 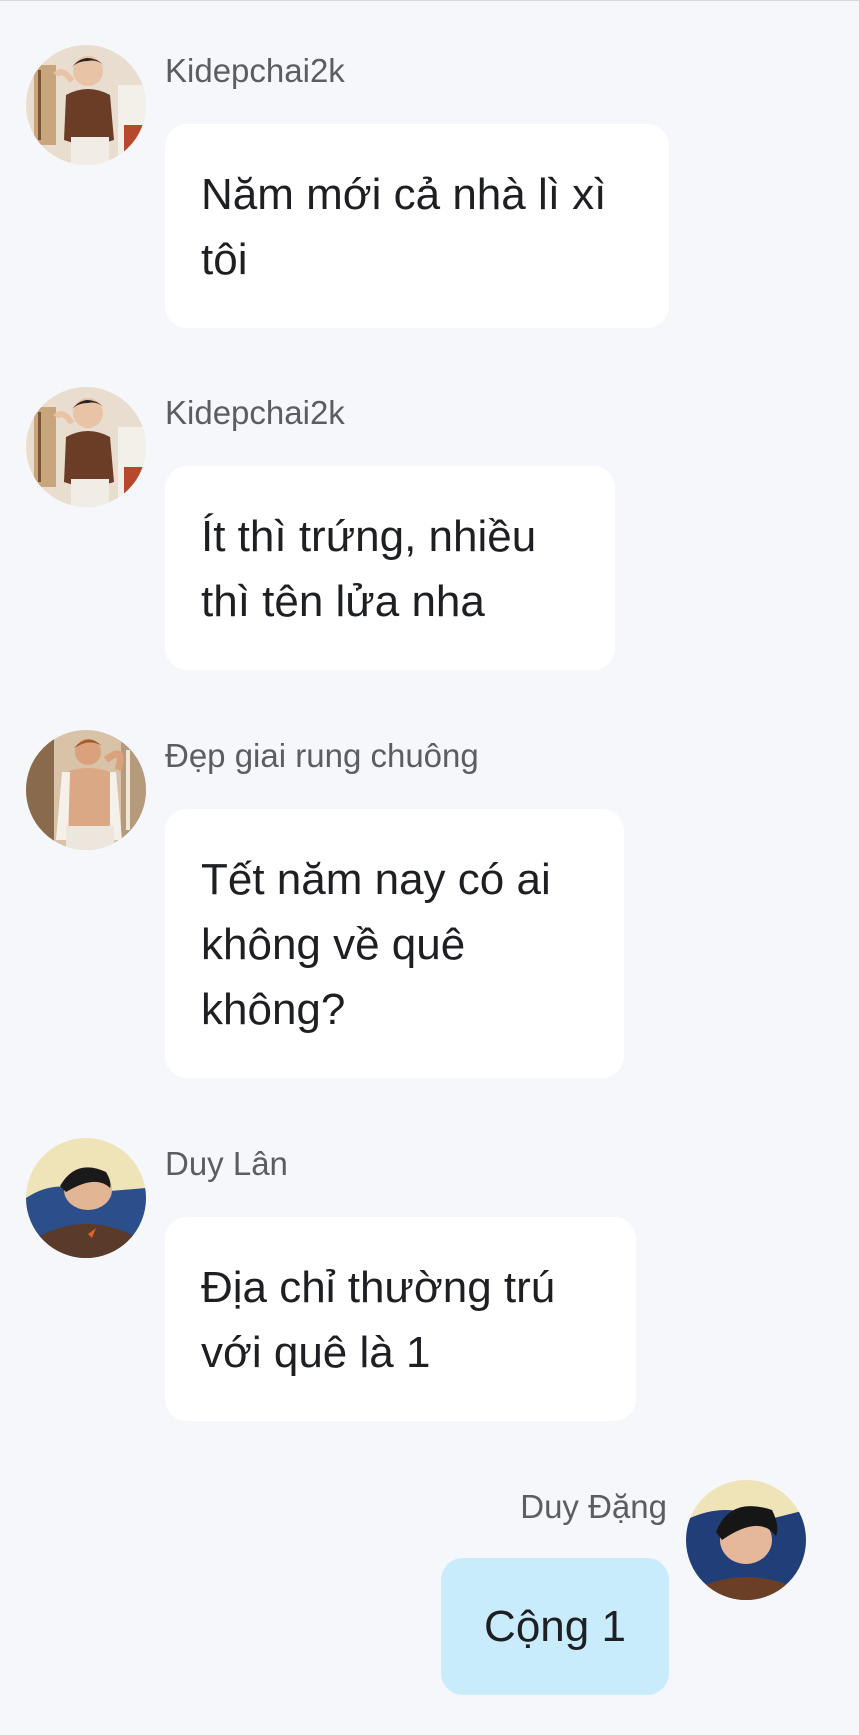 What do you see at coordinates (394, 943) in the screenshot?
I see `message-bubble: Tết năm nay có ai không về quê không?` at bounding box center [394, 943].